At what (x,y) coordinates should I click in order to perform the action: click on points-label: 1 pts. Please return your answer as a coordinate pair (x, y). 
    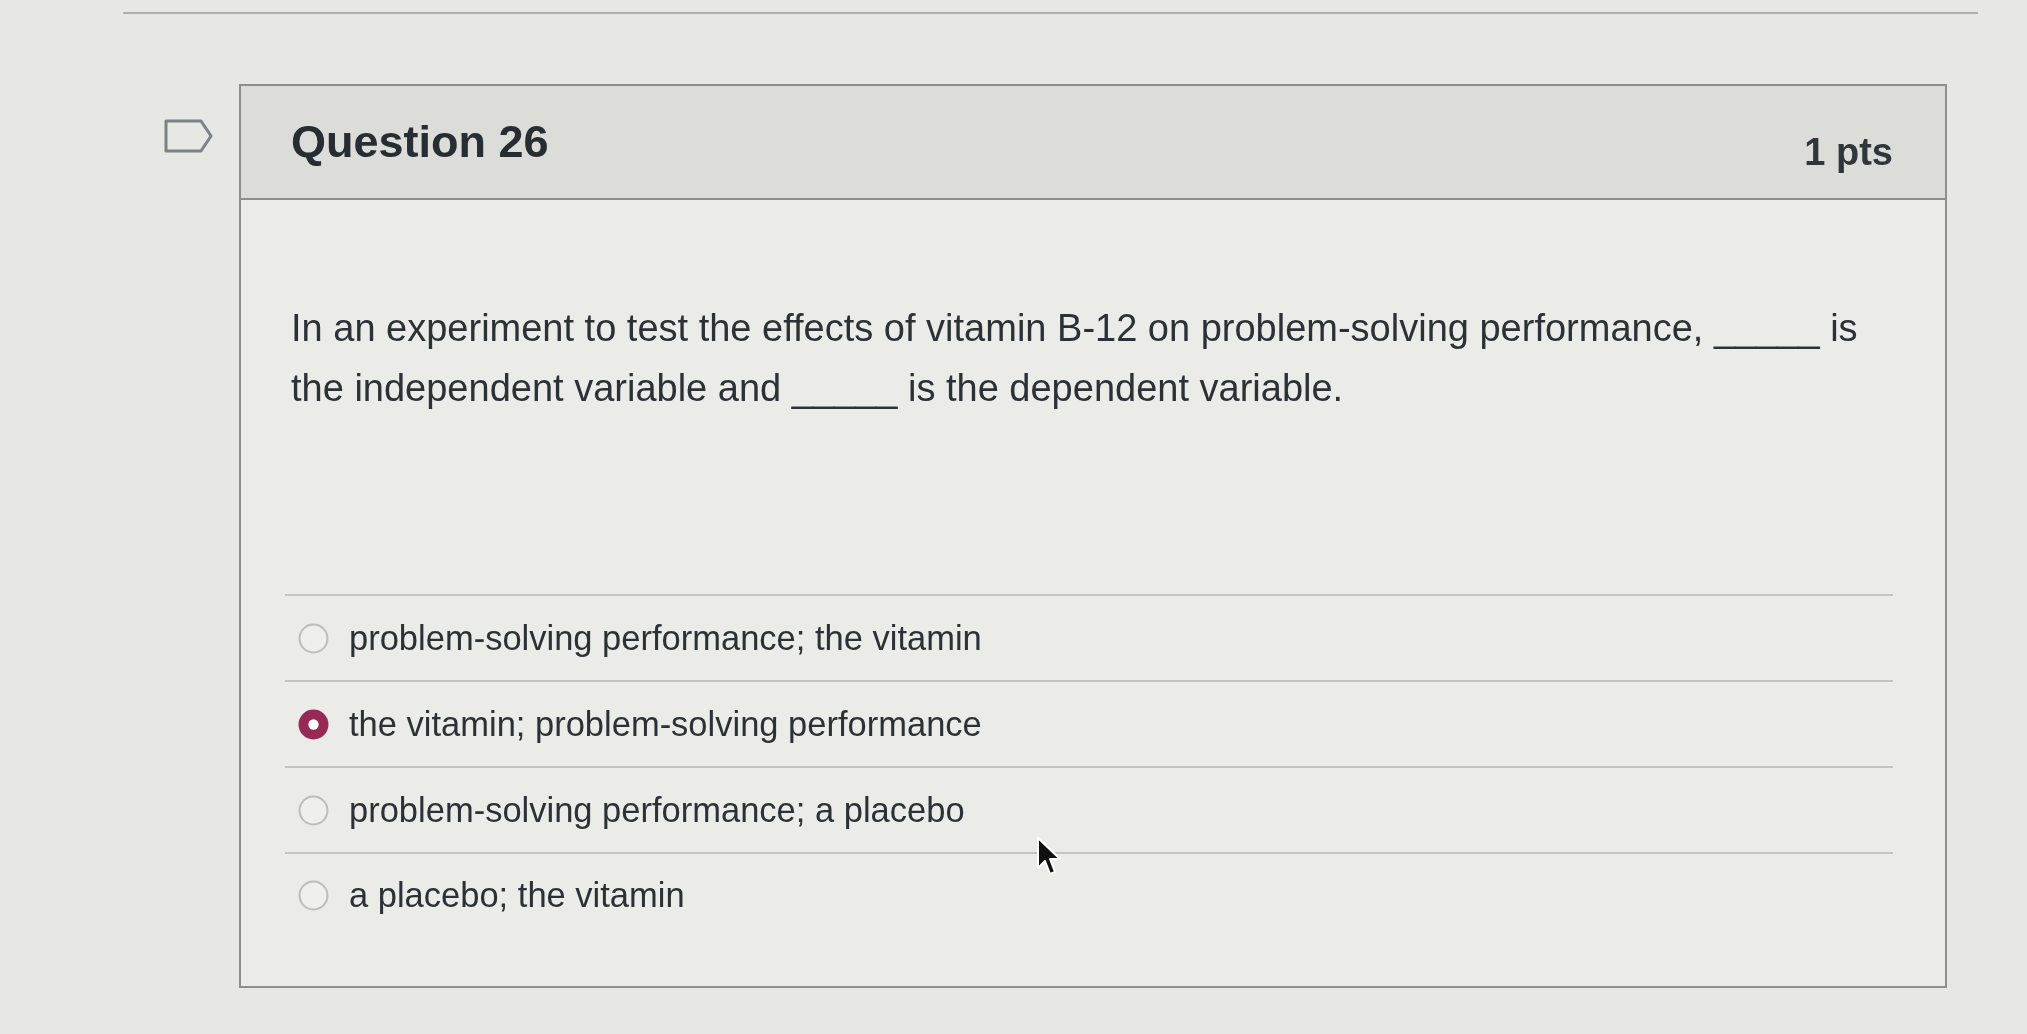
    Looking at the image, I should click on (1848, 152).